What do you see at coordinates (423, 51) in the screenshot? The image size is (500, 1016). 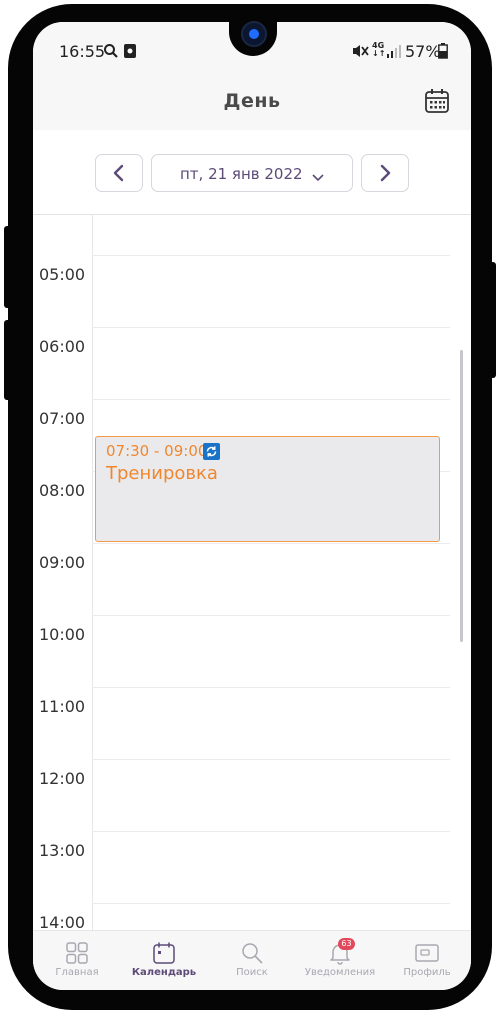 I see `battery-level: 57%` at bounding box center [423, 51].